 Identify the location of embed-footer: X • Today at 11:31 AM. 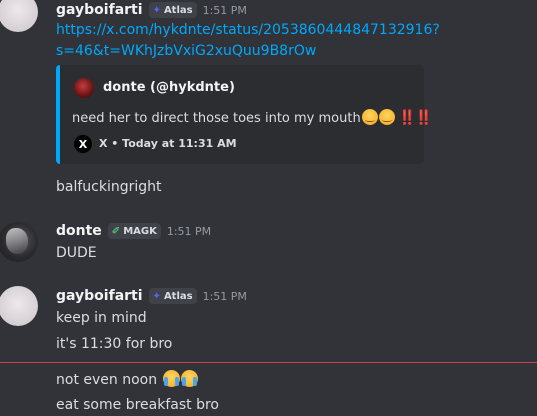
(168, 143).